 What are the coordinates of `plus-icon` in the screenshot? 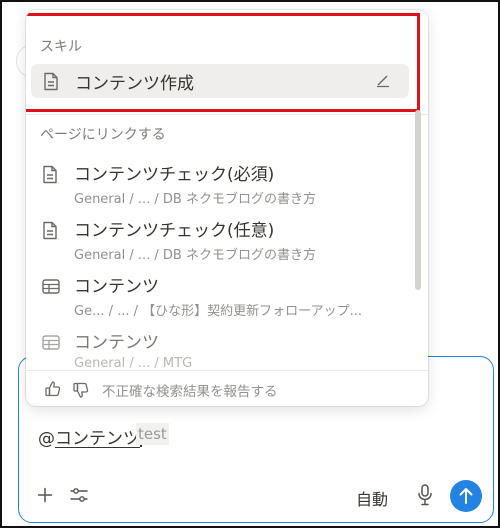 It's located at (45, 497).